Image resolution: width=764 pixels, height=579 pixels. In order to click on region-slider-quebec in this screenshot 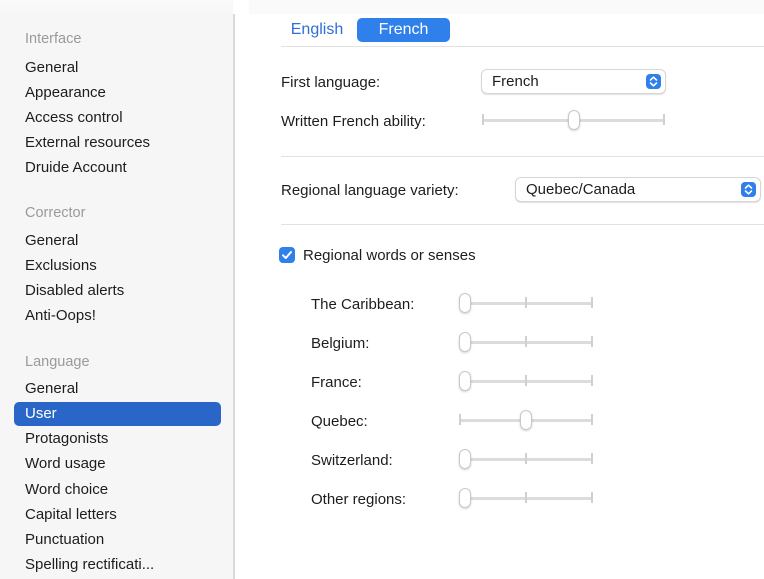, I will do `click(526, 420)`.